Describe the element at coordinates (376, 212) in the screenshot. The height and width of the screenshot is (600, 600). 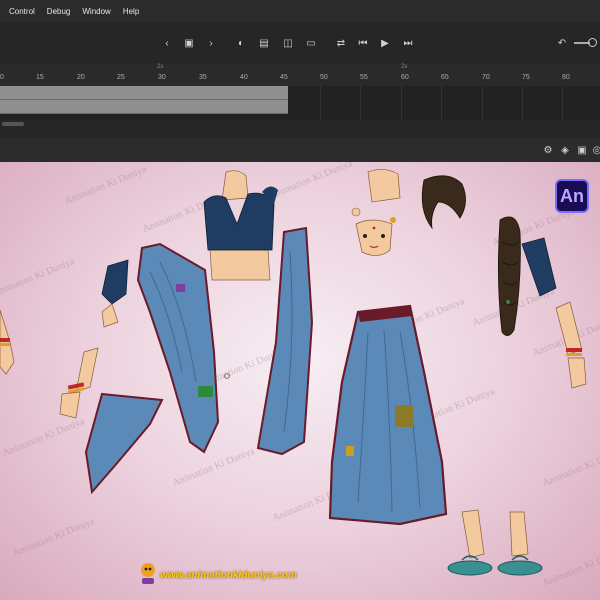
I see `head-piece` at that location.